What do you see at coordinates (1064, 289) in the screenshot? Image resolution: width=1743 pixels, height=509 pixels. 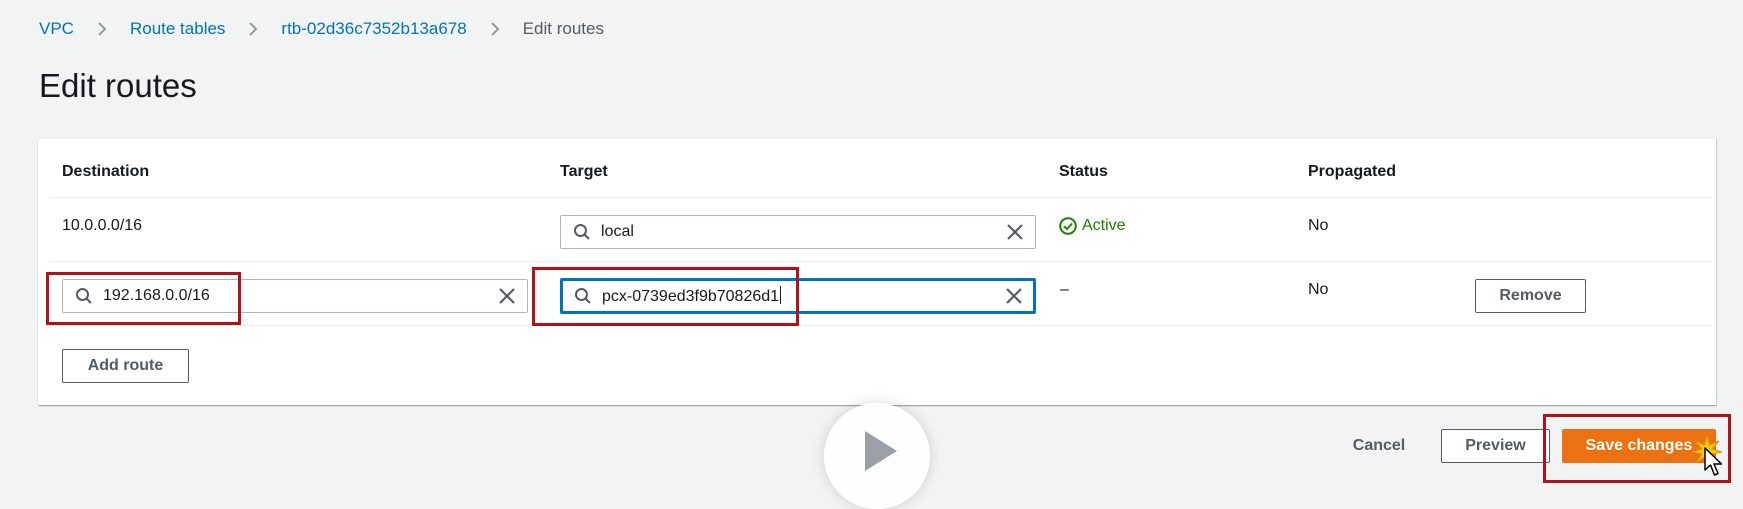 I see `row-2-status: –` at bounding box center [1064, 289].